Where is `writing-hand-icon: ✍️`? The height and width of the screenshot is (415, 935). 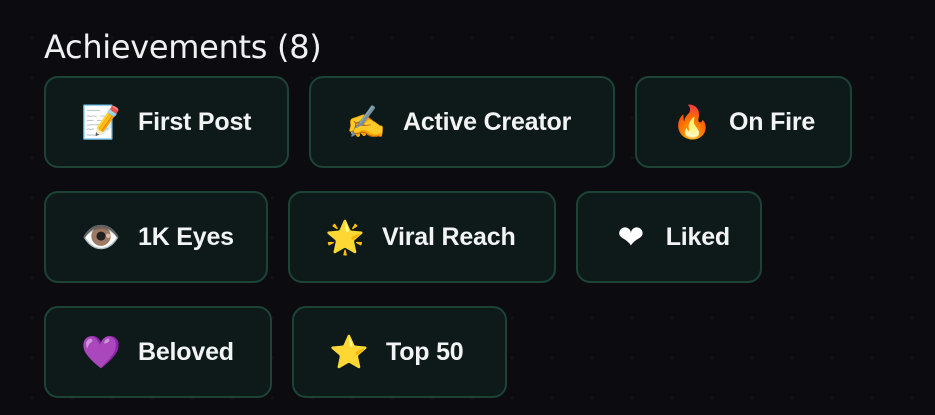 writing-hand-icon: ✍️ is located at coordinates (366, 122).